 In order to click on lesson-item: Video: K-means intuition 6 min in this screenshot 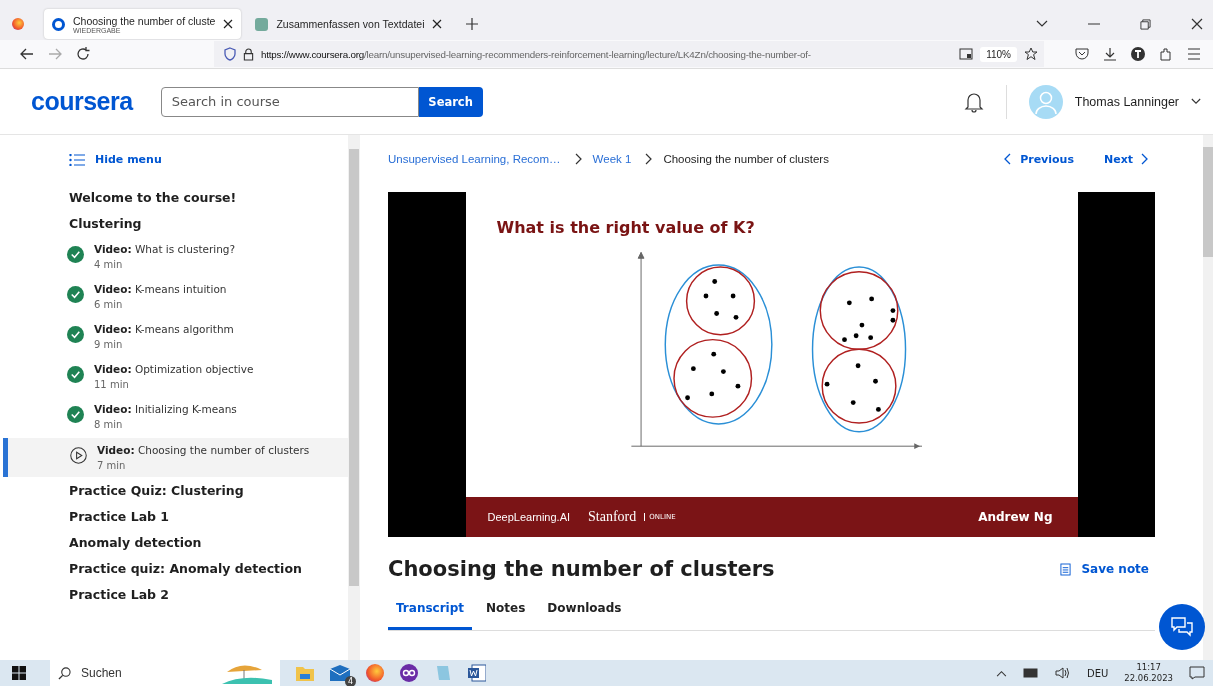, I will do `click(174, 297)`.